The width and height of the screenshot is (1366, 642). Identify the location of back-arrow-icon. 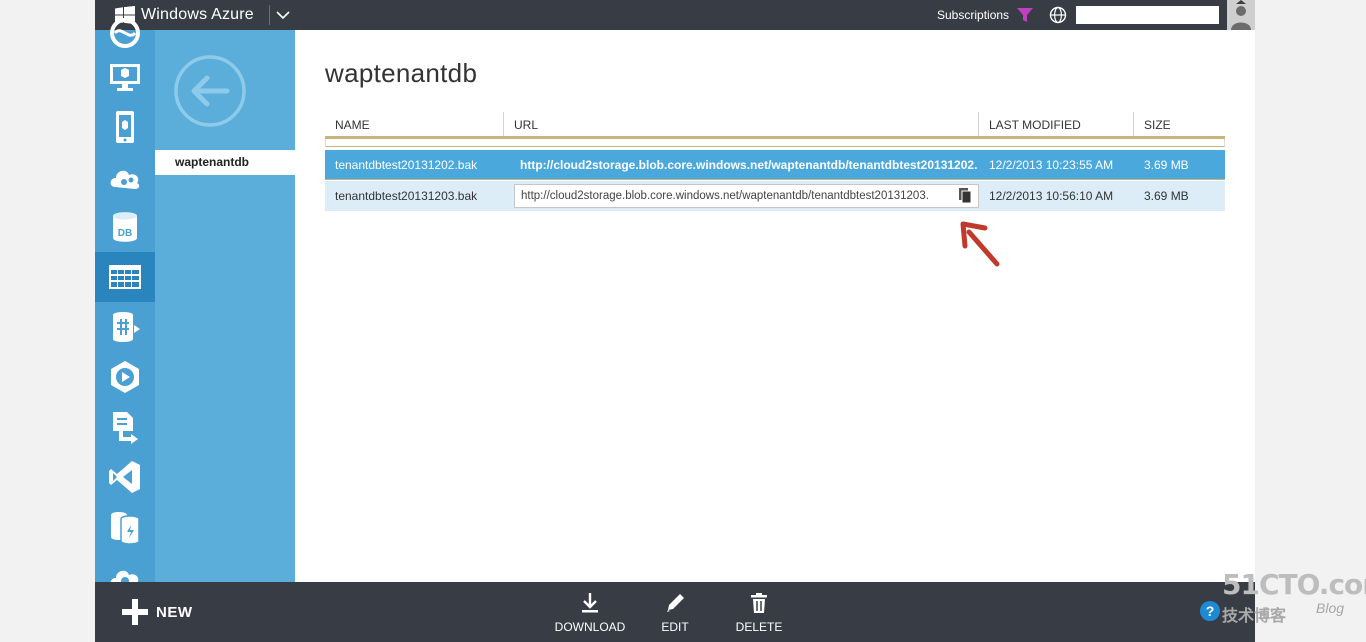
(210, 91).